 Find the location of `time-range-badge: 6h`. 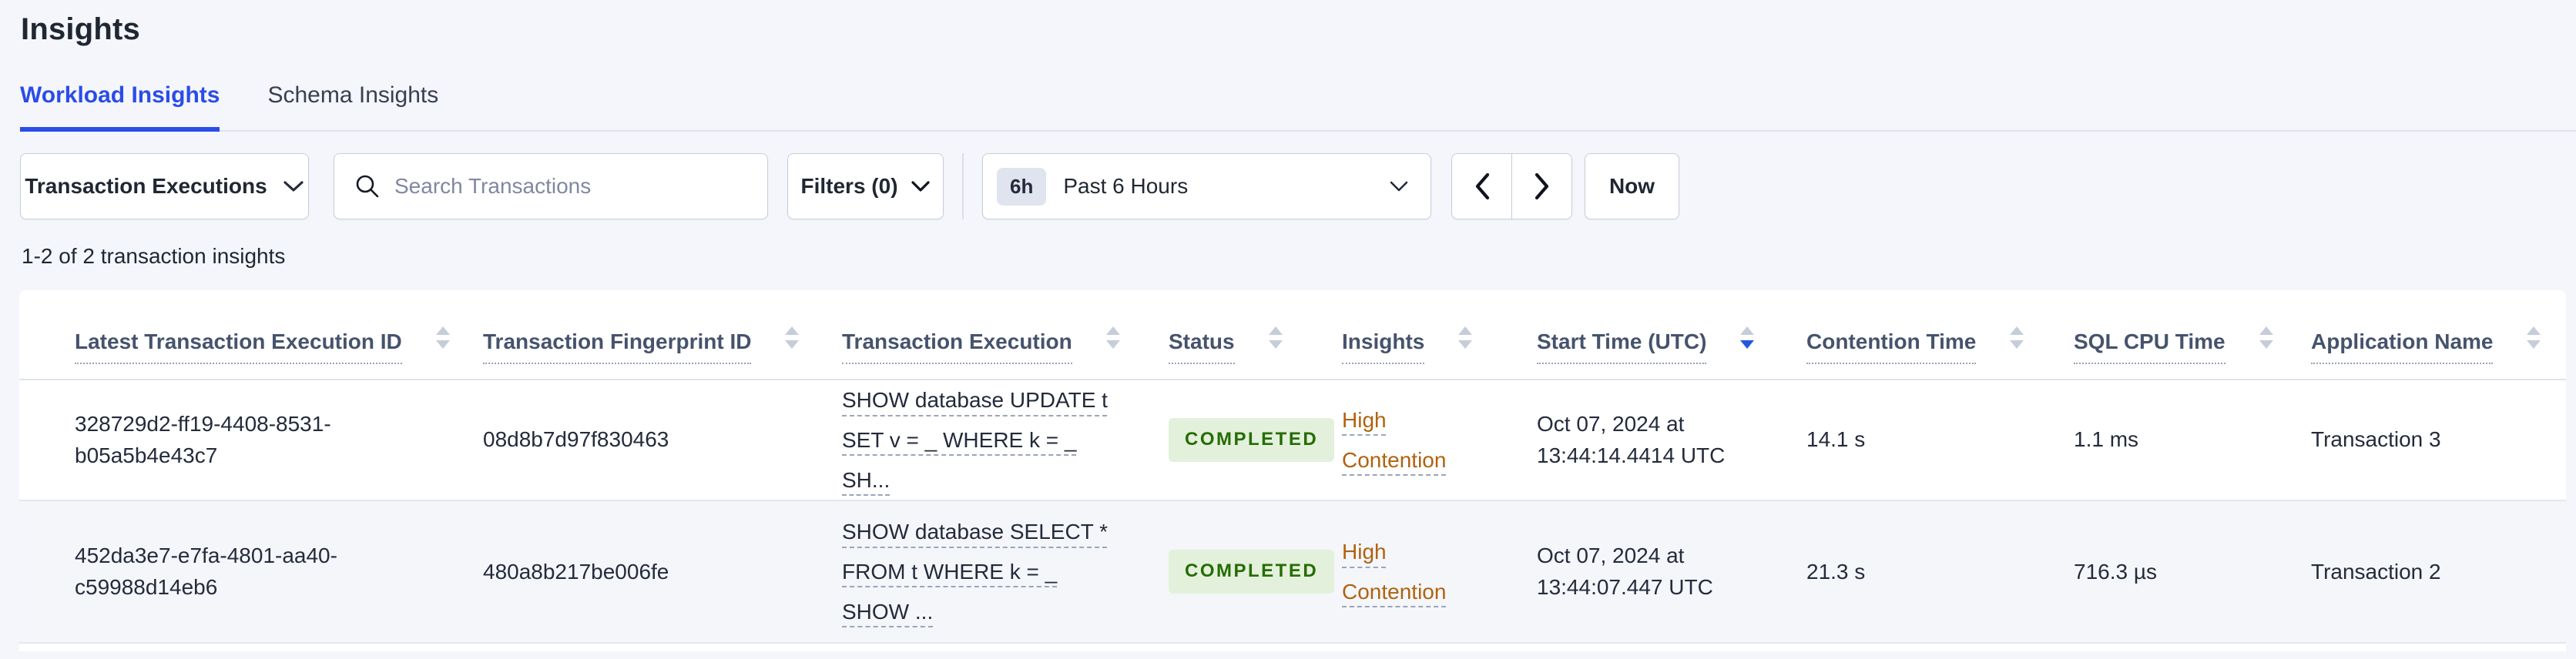

time-range-badge: 6h is located at coordinates (1022, 186).